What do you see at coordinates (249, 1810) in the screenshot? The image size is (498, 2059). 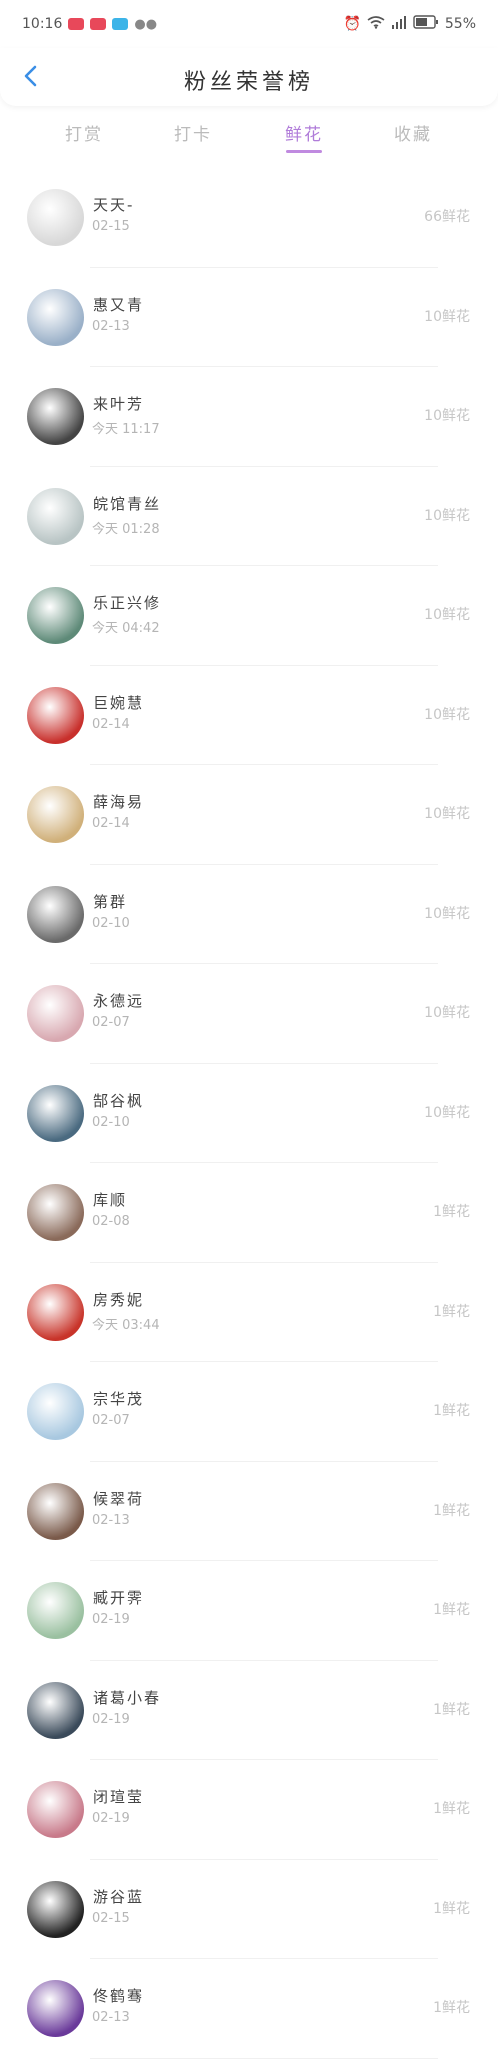 I see `list-item: 闭瑄莹 02-19 1鲜花` at bounding box center [249, 1810].